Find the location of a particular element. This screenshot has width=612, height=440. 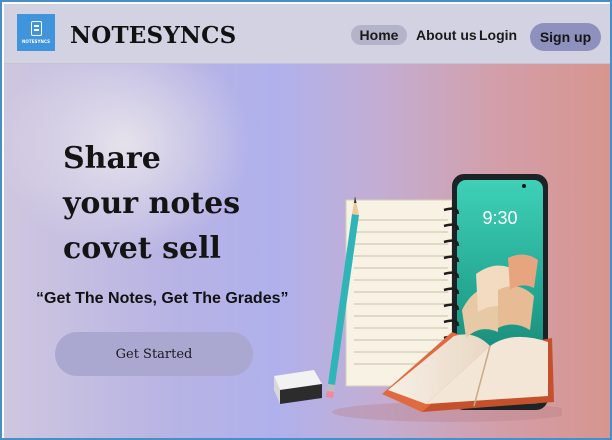

headline-line-3: covet sell is located at coordinates (142, 248).